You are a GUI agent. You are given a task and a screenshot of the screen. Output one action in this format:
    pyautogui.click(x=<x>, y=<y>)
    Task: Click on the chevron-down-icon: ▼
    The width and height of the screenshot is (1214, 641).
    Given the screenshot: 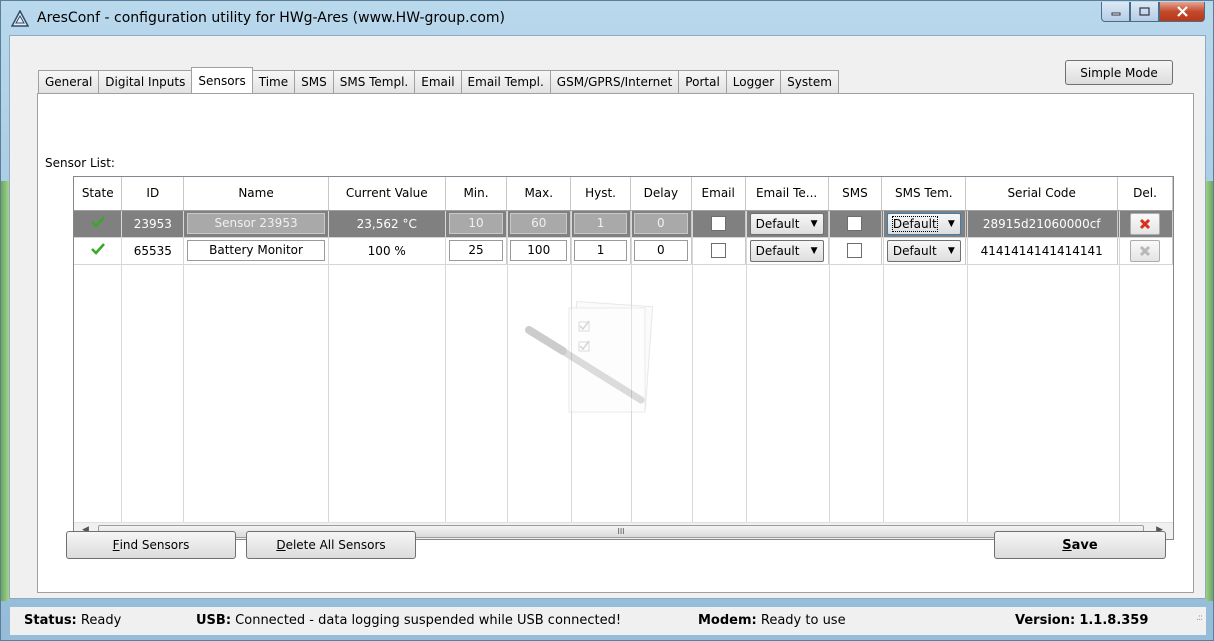 What is the action you would take?
    pyautogui.click(x=814, y=250)
    